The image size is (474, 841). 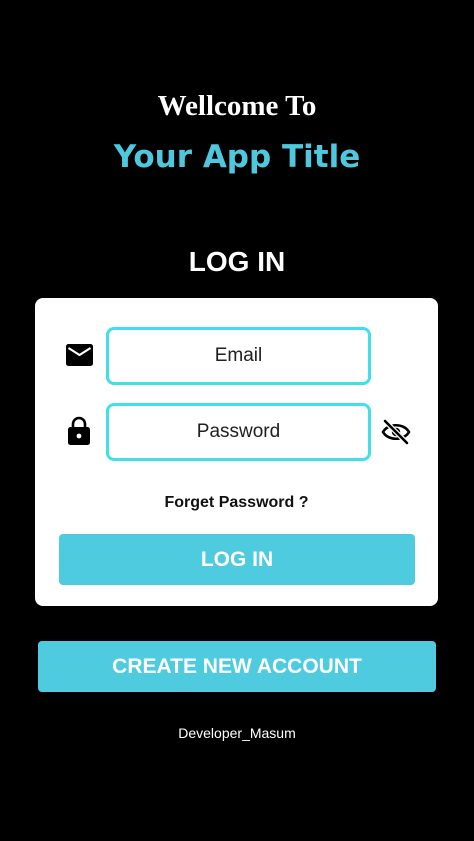 I want to click on email-field, so click(x=238, y=356).